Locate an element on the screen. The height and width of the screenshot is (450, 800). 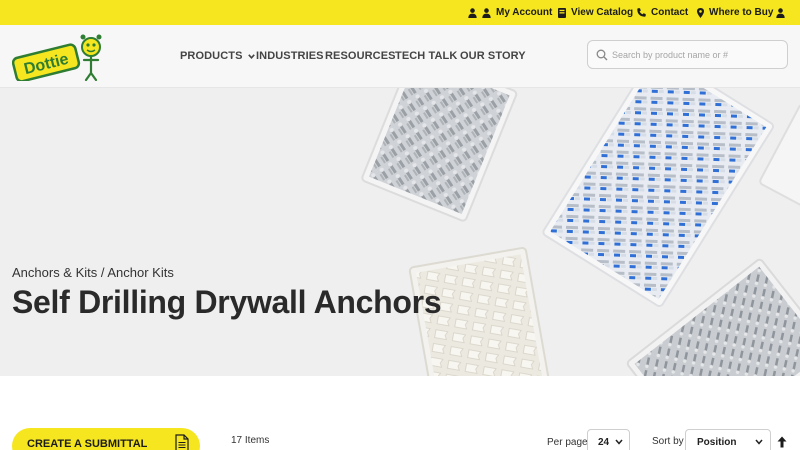
account-icon-button is located at coordinates (780, 12).